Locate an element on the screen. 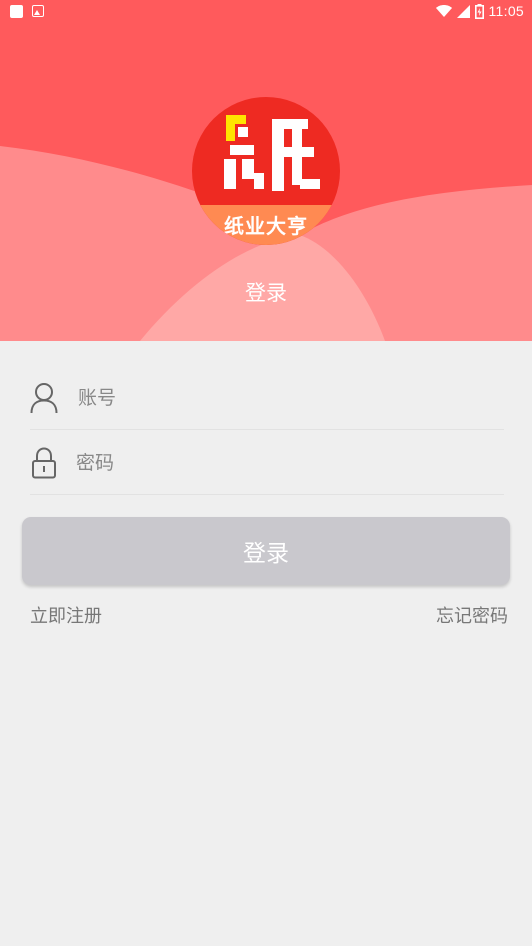  app-logo: 纸业大亨 is located at coordinates (266, 171).